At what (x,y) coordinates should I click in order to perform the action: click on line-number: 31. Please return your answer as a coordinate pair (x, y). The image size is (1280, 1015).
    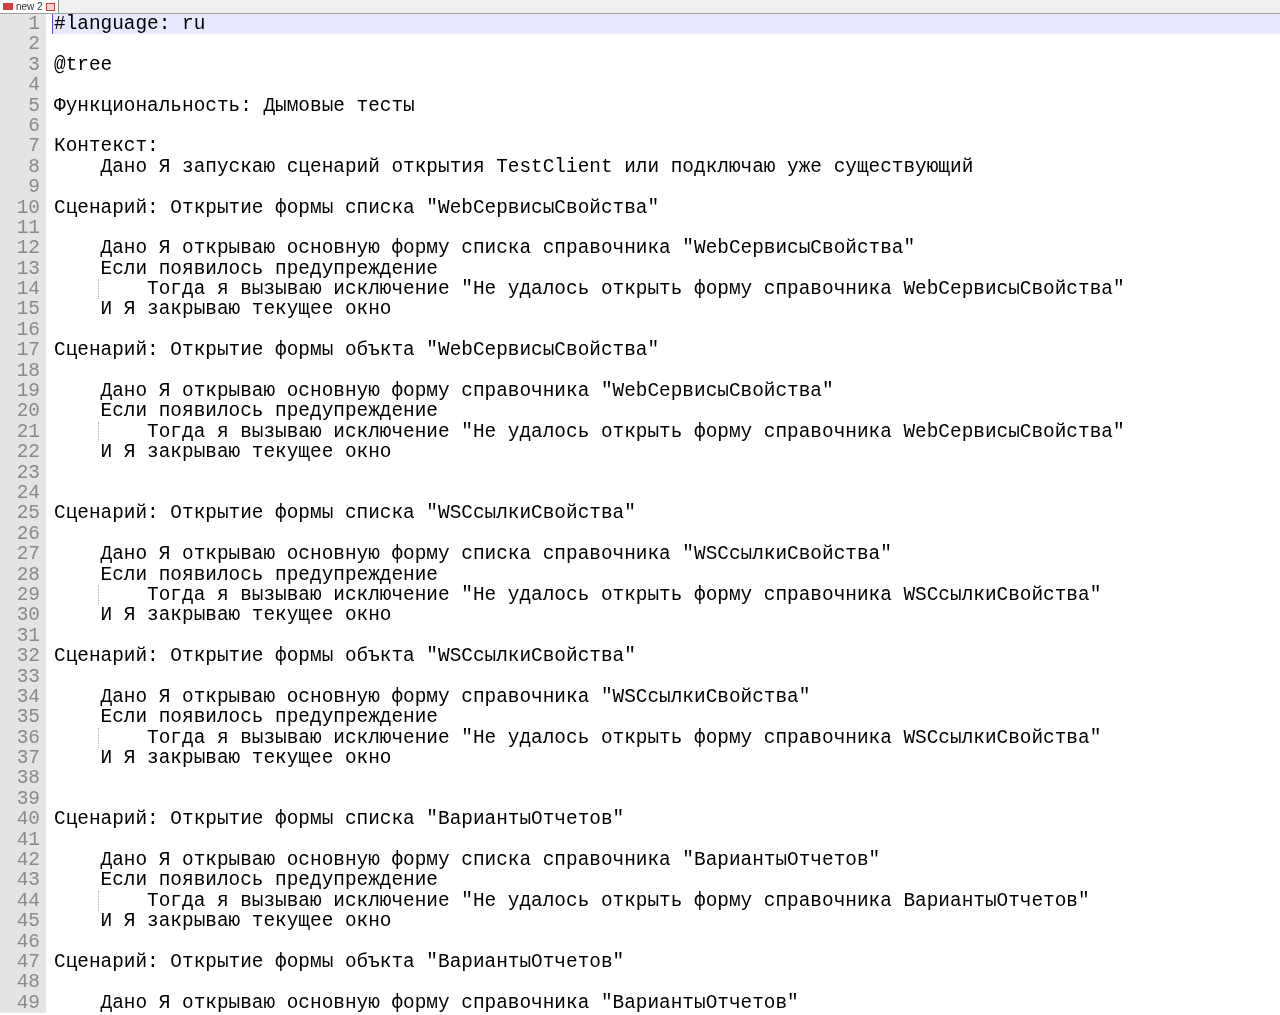
    Looking at the image, I should click on (23, 636).